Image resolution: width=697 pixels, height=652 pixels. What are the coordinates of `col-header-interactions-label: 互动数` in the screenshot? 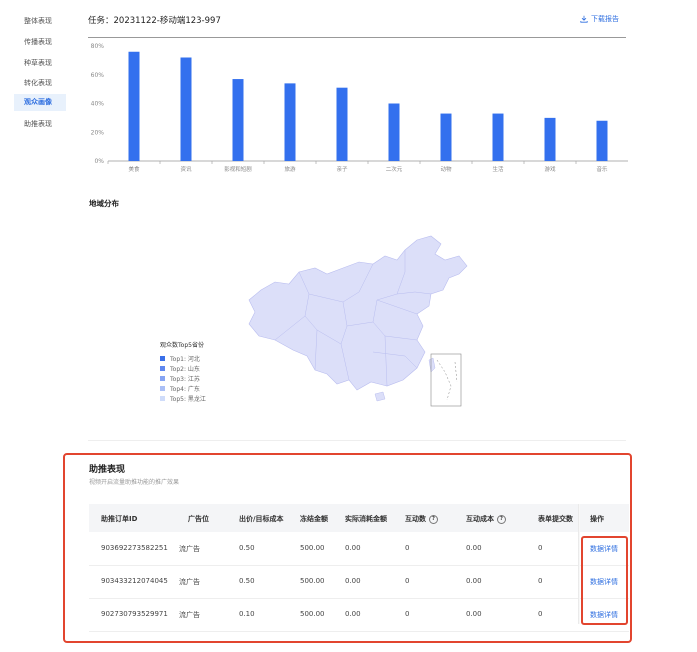 It's located at (415, 519).